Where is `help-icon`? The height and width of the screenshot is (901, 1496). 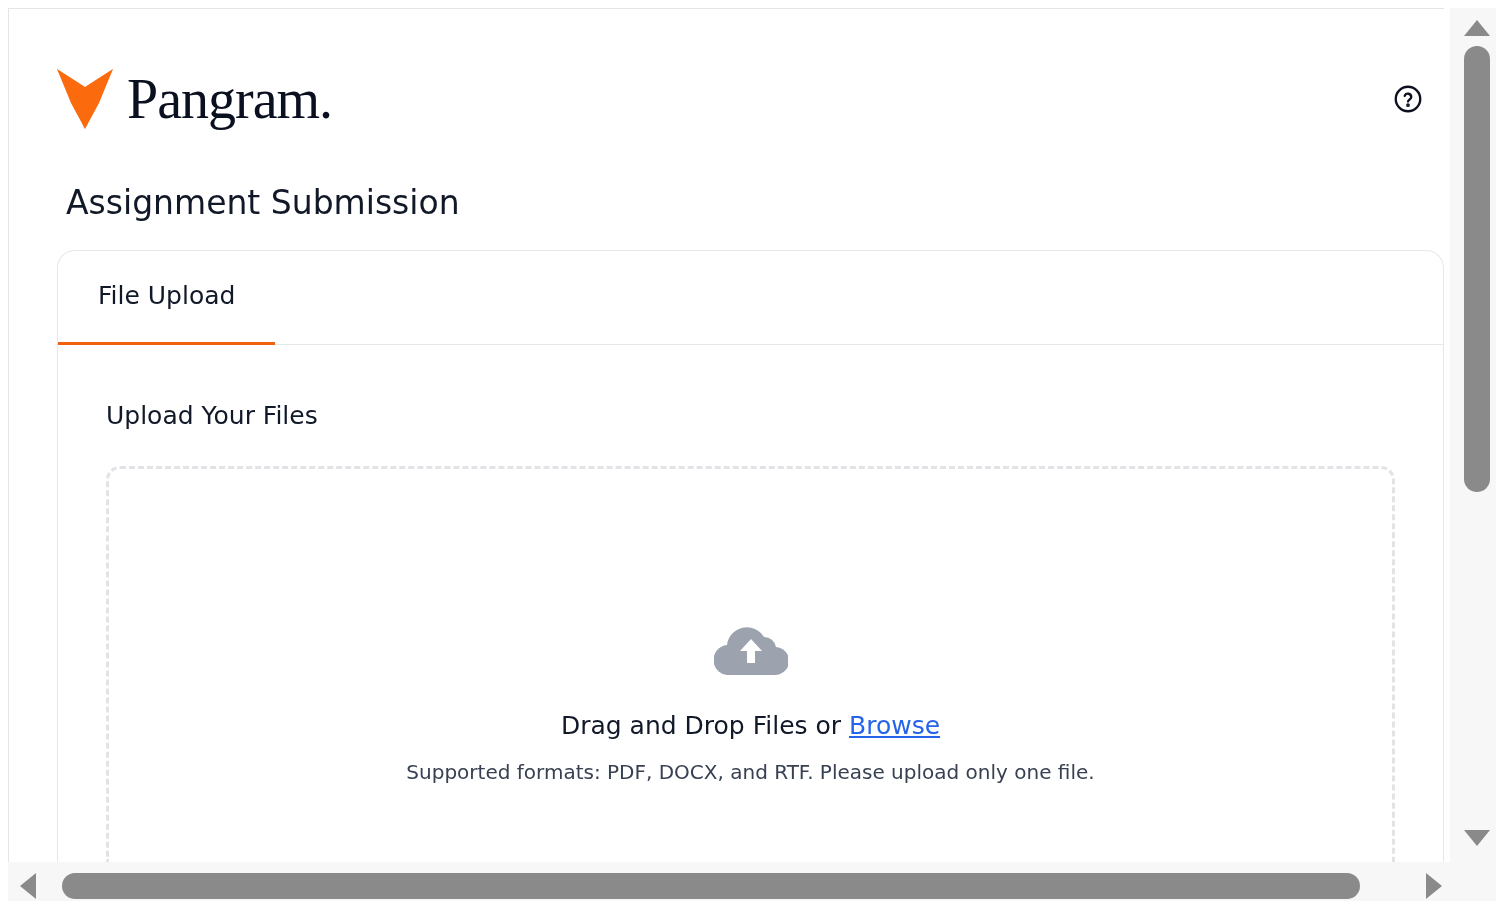 help-icon is located at coordinates (1408, 99).